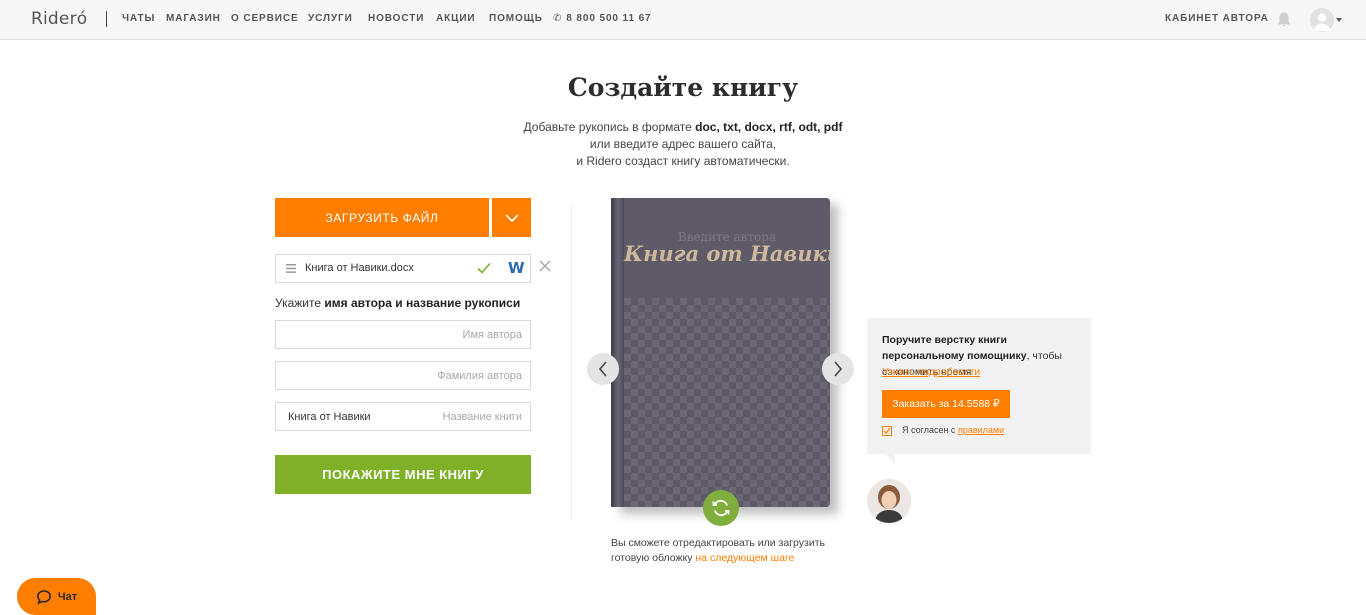 Image resolution: width=1366 pixels, height=615 pixels. Describe the element at coordinates (683, 87) in the screenshot. I see `page-title: Создайте книгу` at that location.